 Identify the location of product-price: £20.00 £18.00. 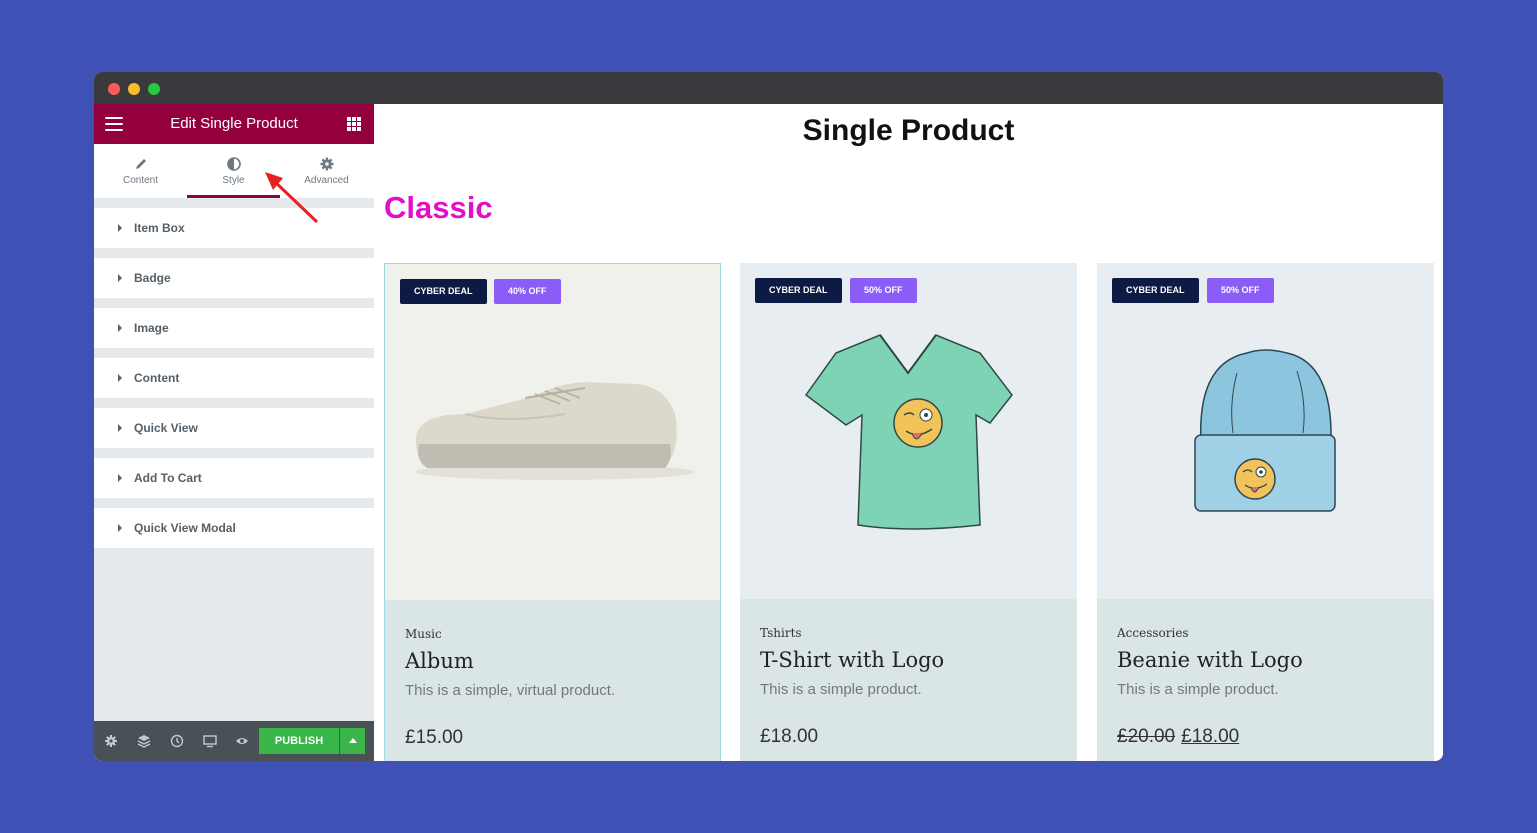
(1178, 737).